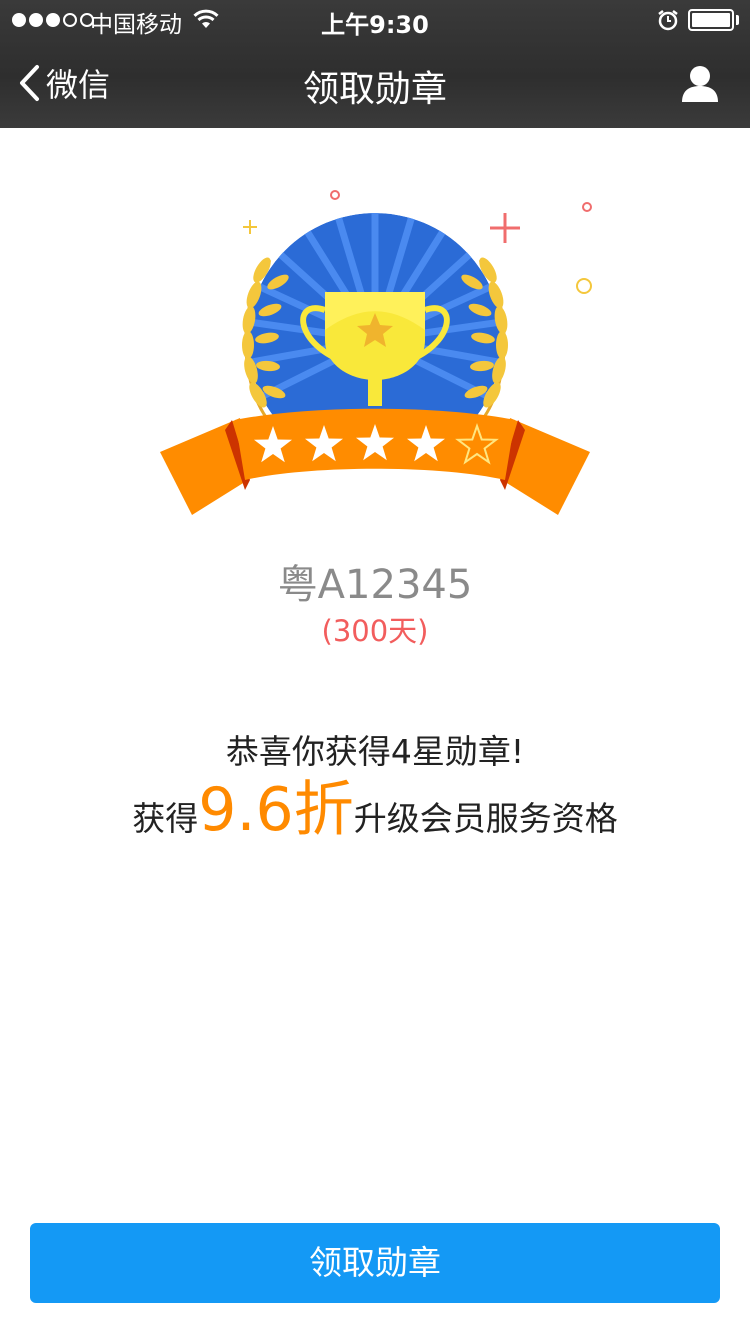  I want to click on user-icon, so click(700, 84).